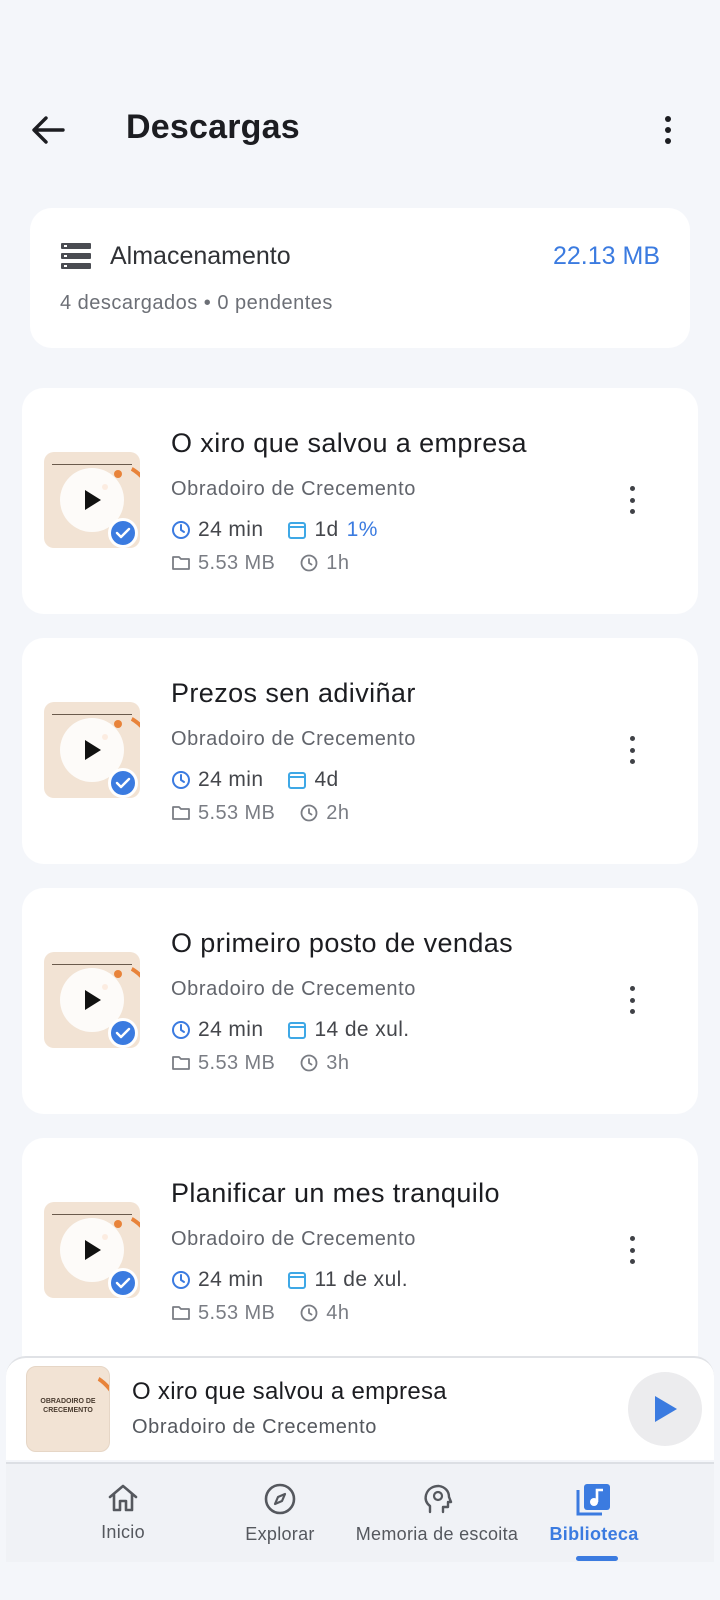 The height and width of the screenshot is (1600, 720). I want to click on nav-item-inicio: Inicio, so click(123, 1512).